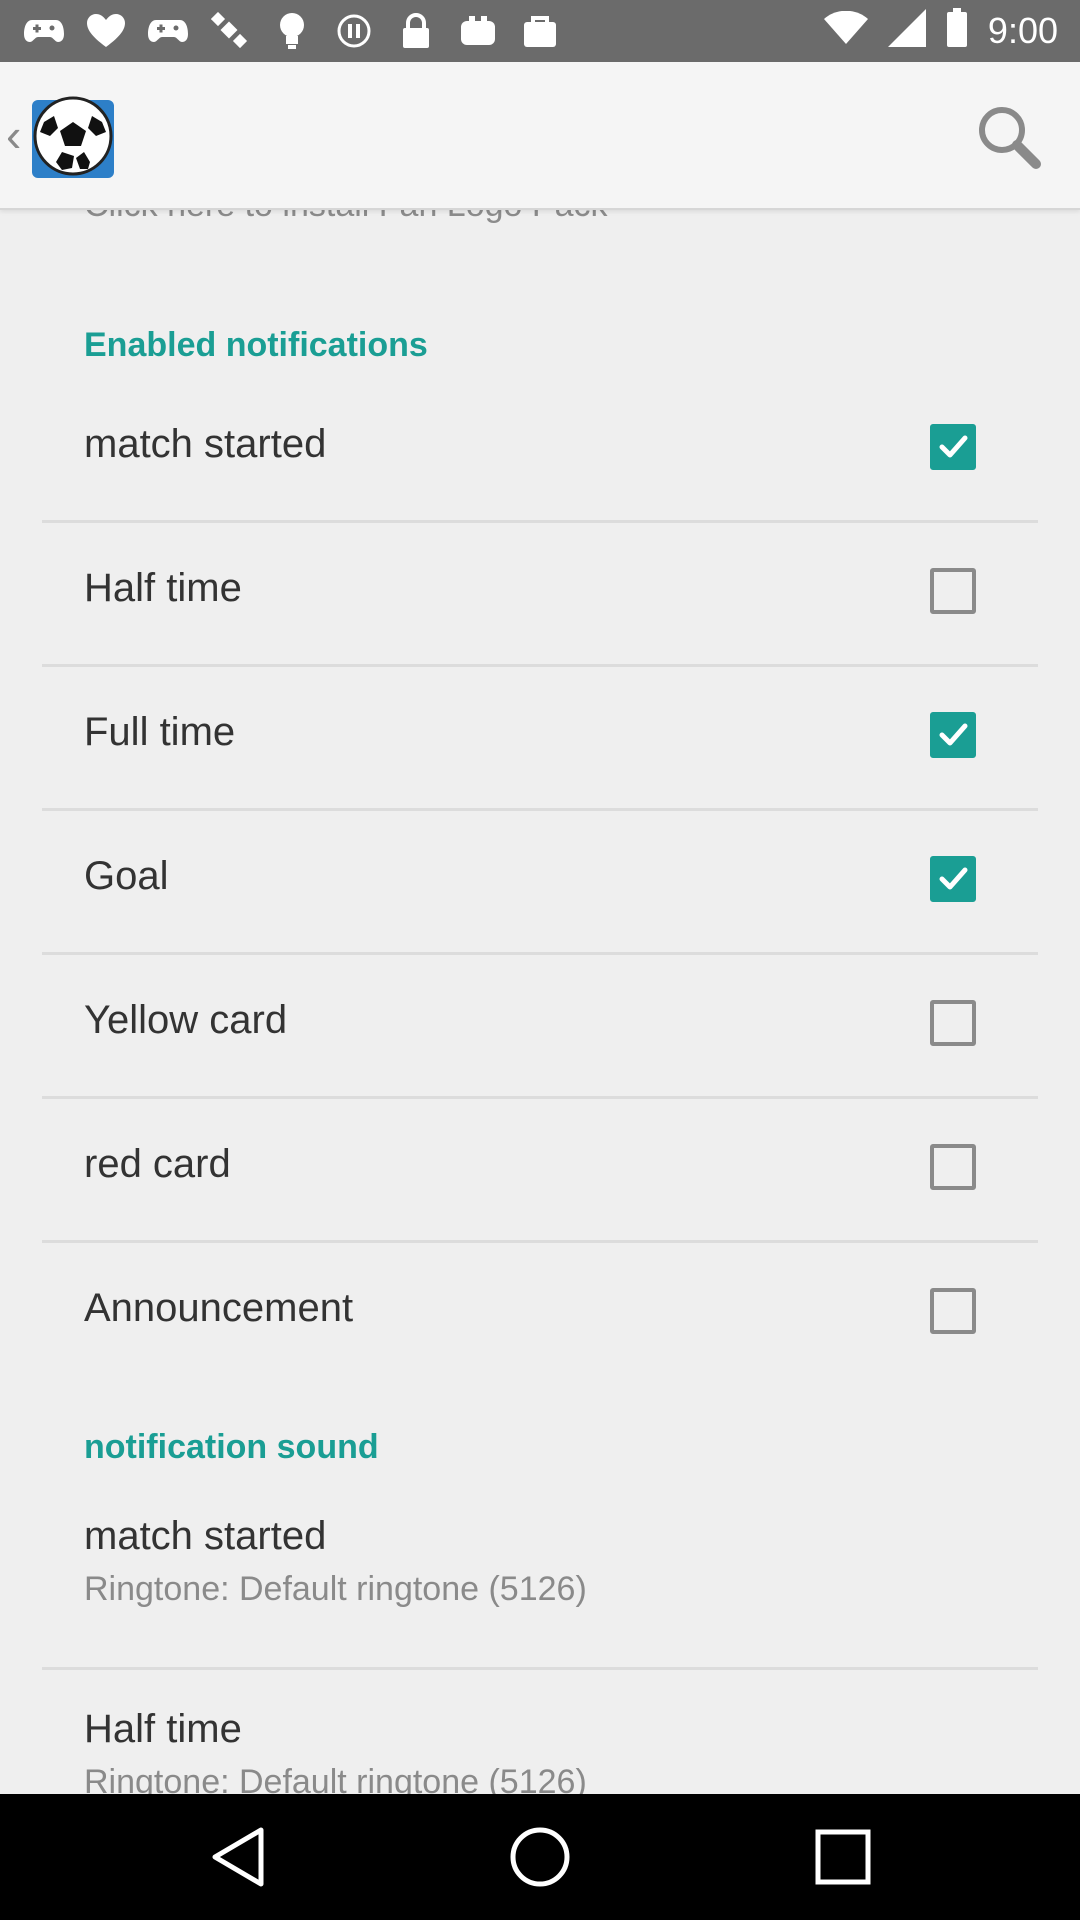 Image resolution: width=1080 pixels, height=1920 pixels. I want to click on bulb-icon, so click(292, 31).